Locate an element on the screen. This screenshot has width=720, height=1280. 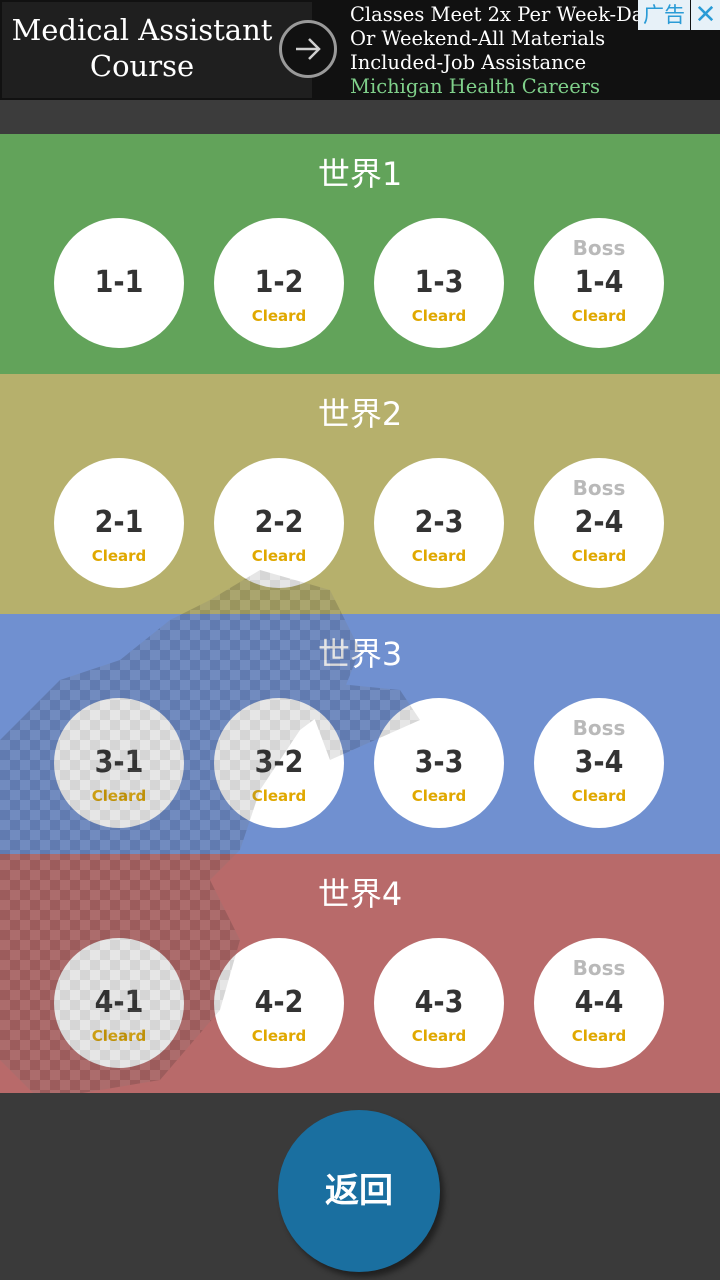
stage-label: 3-1 is located at coordinates (119, 762).